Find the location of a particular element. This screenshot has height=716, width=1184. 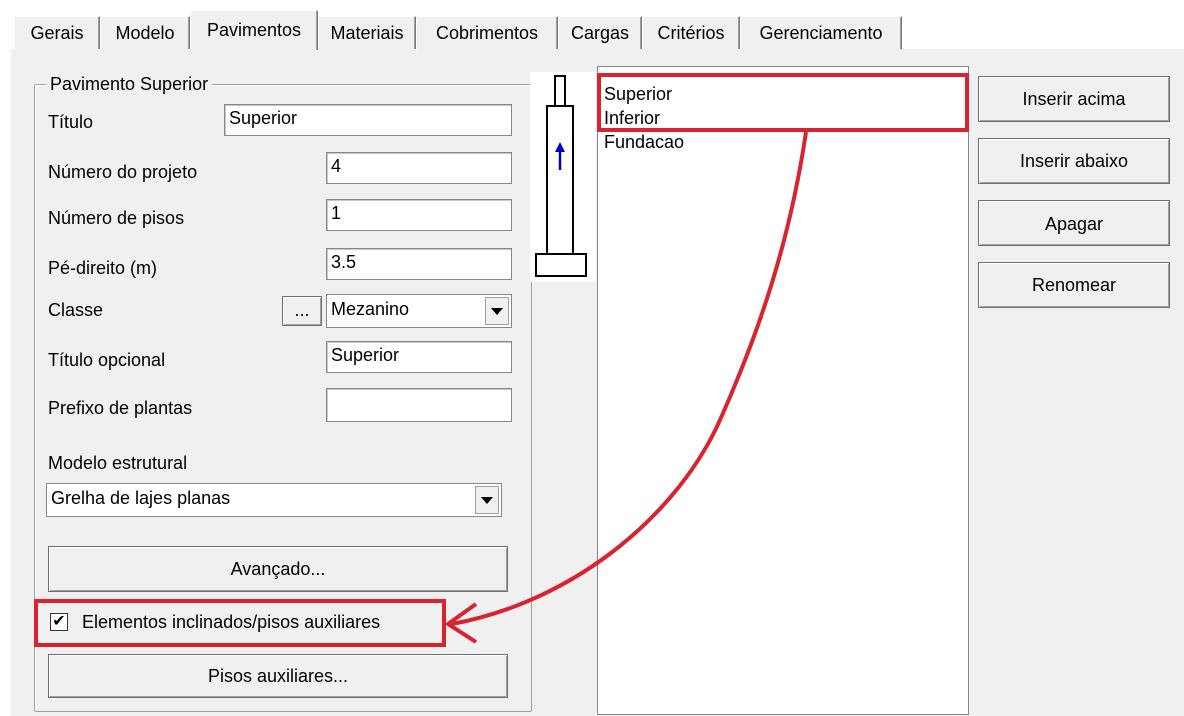

tab-cobrimentos: Cobrimentos is located at coordinates (487, 32).